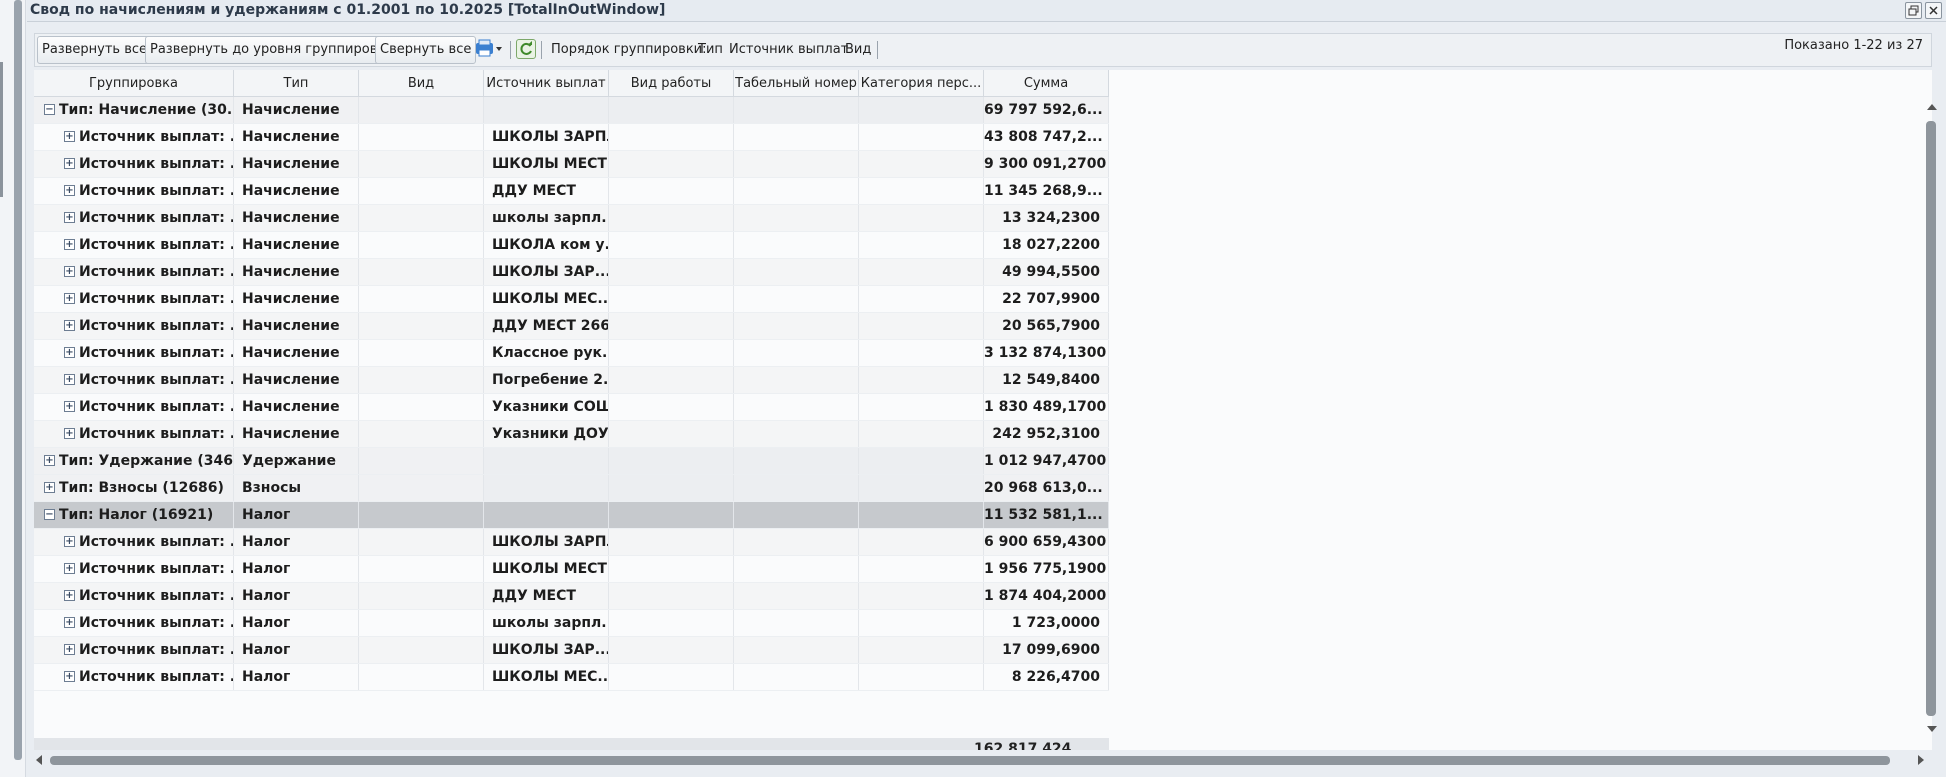  What do you see at coordinates (296, 83) in the screenshot?
I see `column-header: Тип` at bounding box center [296, 83].